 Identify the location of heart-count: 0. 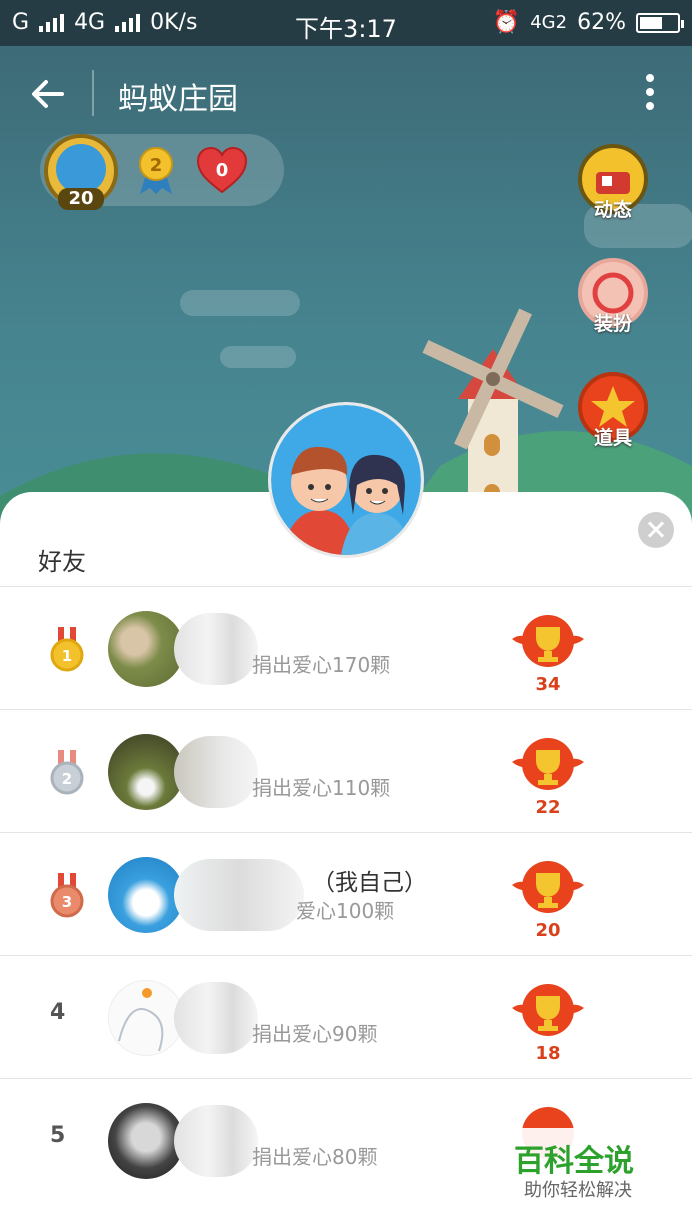
(222, 170).